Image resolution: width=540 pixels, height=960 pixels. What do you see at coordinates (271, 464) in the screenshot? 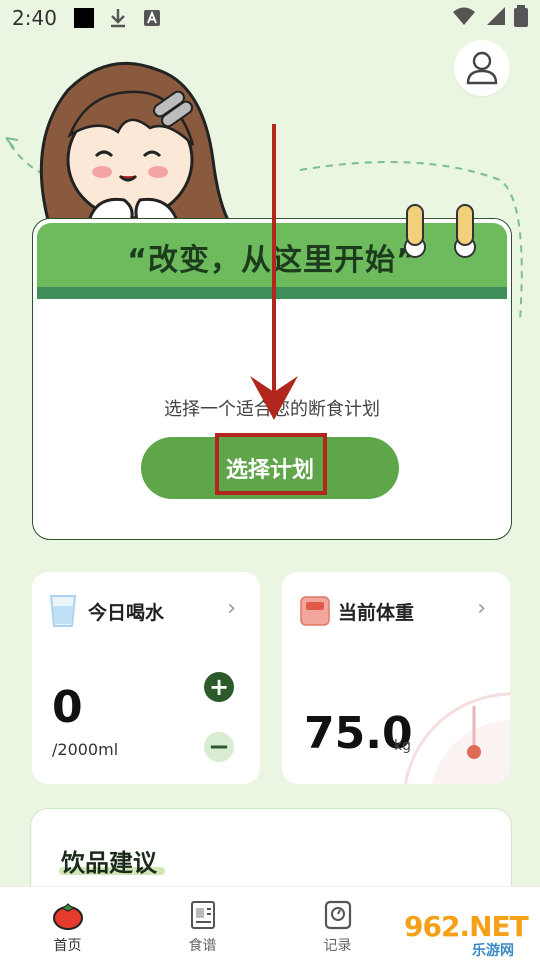
I see `highlight-box` at bounding box center [271, 464].